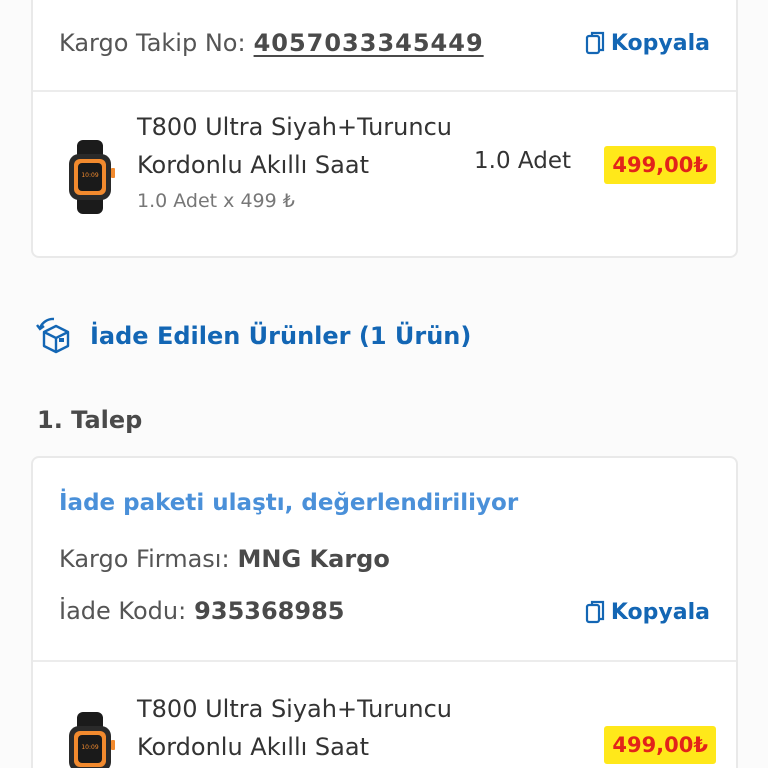 The image size is (768, 768). What do you see at coordinates (90, 420) in the screenshot?
I see `request-label: 1. Talep` at bounding box center [90, 420].